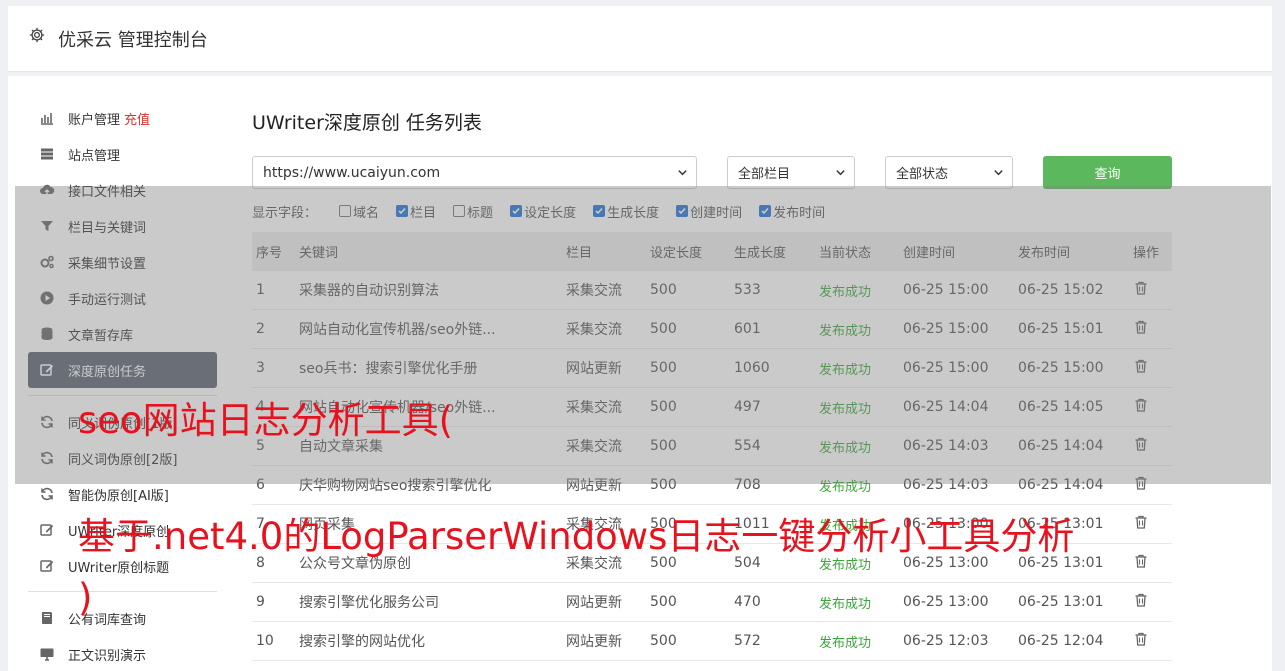  What do you see at coordinates (550, 213) in the screenshot?
I see `field-checkbox-label: 设定长度` at bounding box center [550, 213].